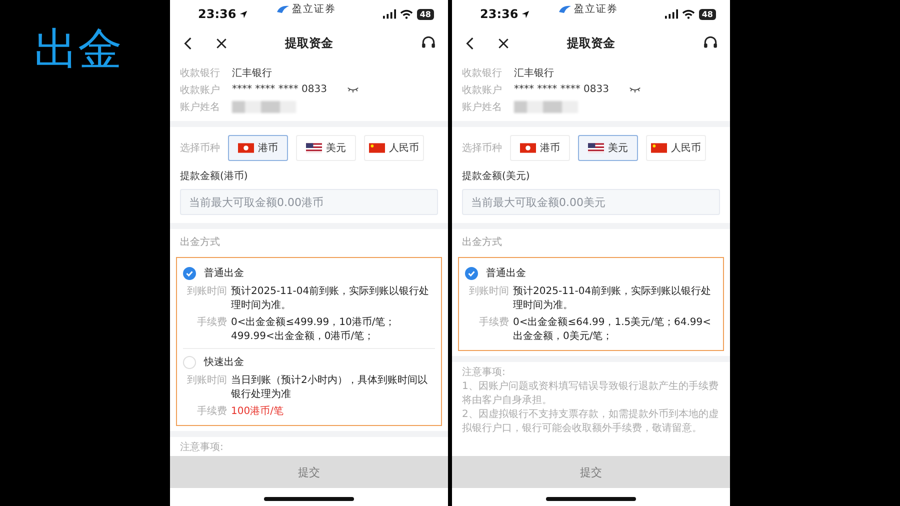  I want to click on detail-text: 100港币/笔, so click(257, 412).